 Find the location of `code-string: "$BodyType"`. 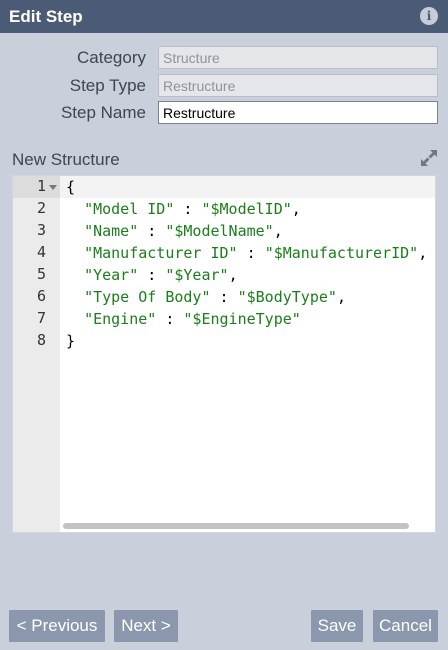

code-string: "$BodyType" is located at coordinates (287, 297).